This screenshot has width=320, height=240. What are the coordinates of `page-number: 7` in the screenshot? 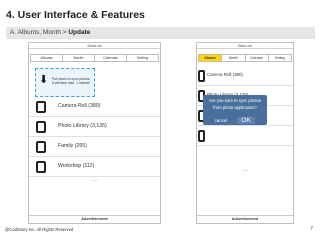 It's located at (311, 229).